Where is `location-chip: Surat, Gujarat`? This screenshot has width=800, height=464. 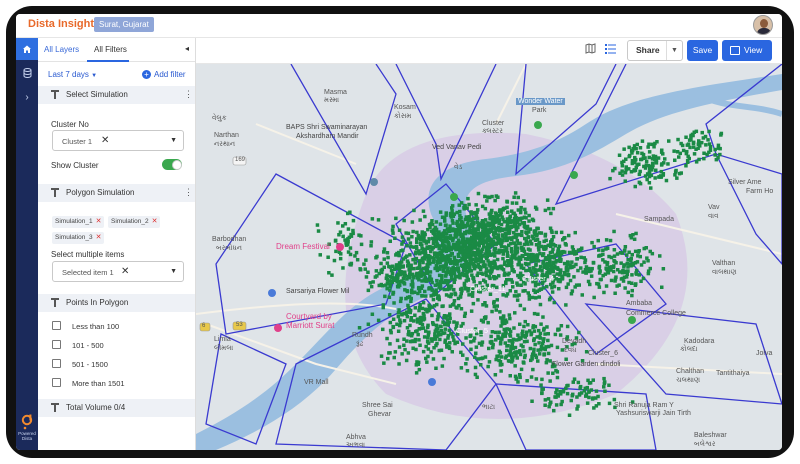 location-chip: Surat, Gujarat is located at coordinates (124, 24).